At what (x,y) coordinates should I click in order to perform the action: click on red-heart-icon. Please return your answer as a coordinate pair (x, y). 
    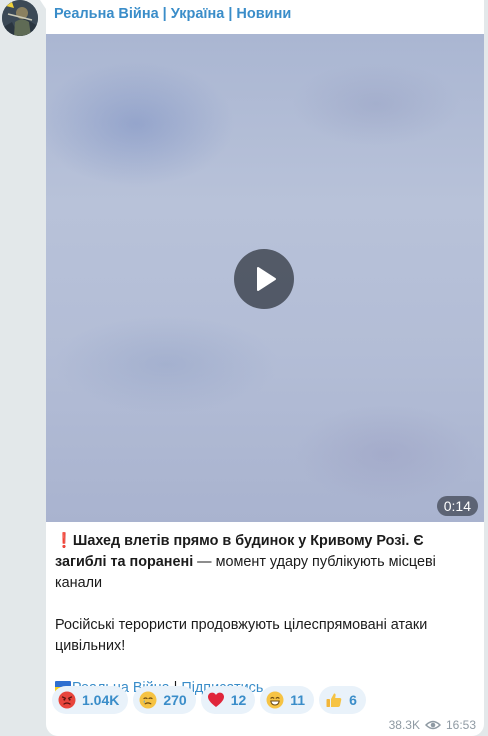
    Looking at the image, I should click on (215, 699).